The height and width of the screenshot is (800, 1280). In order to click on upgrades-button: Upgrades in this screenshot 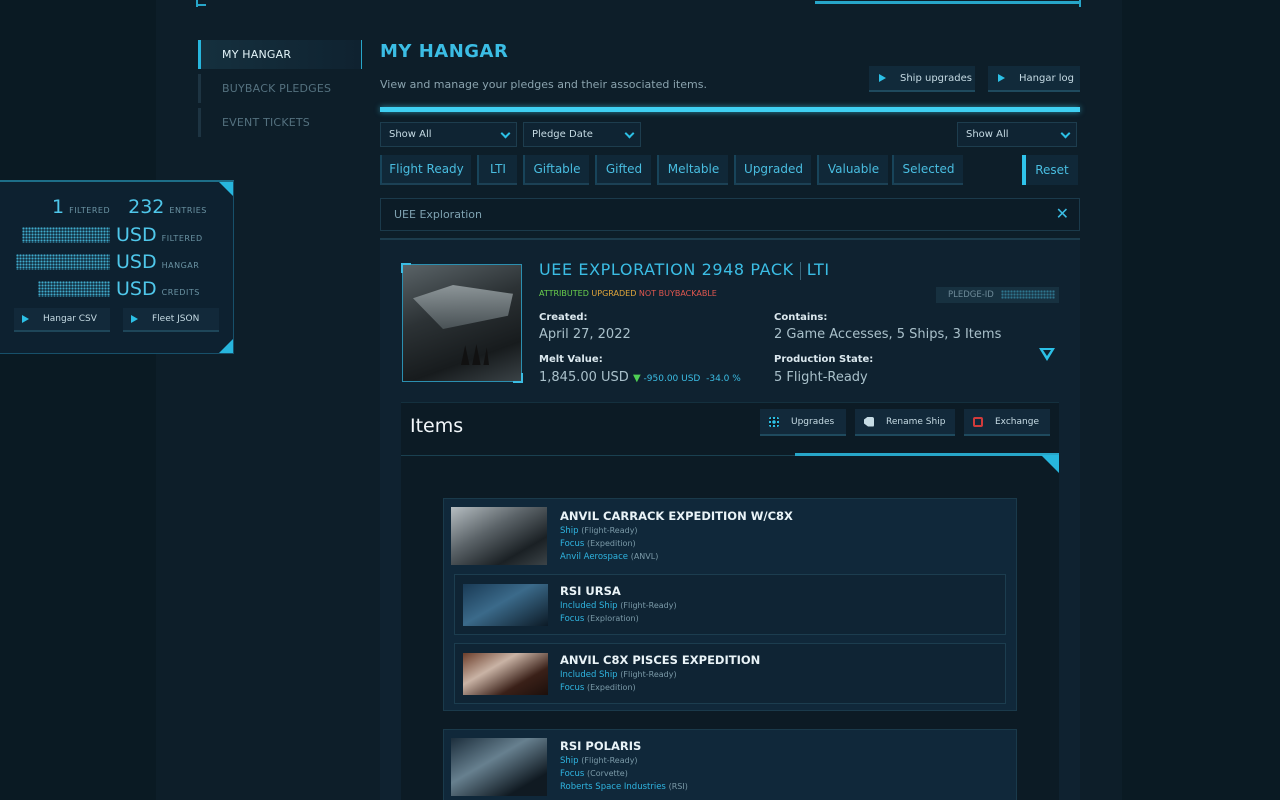, I will do `click(803, 422)`.